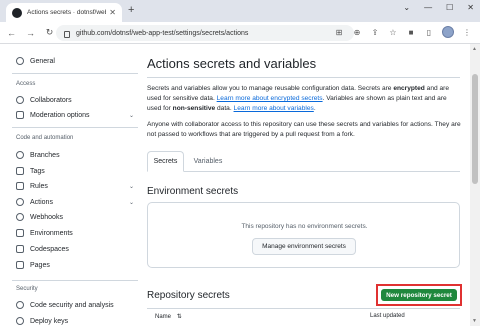  Describe the element at coordinates (448, 32) in the screenshot. I see `profile-avatar` at that location.